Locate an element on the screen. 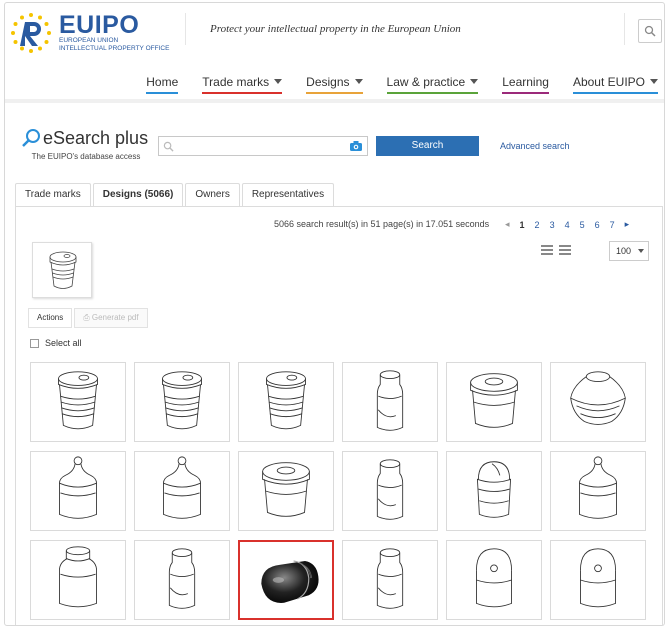  nav-item-home: Home is located at coordinates (162, 84).